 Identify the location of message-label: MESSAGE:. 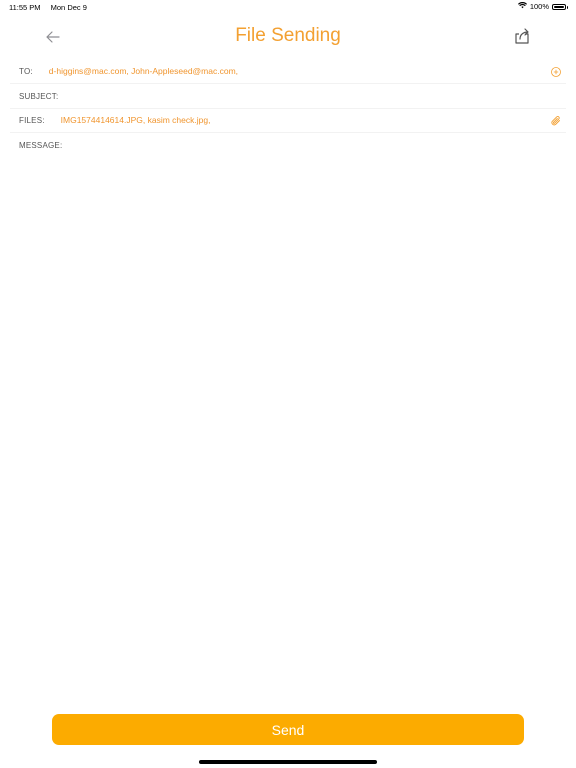
(41, 145).